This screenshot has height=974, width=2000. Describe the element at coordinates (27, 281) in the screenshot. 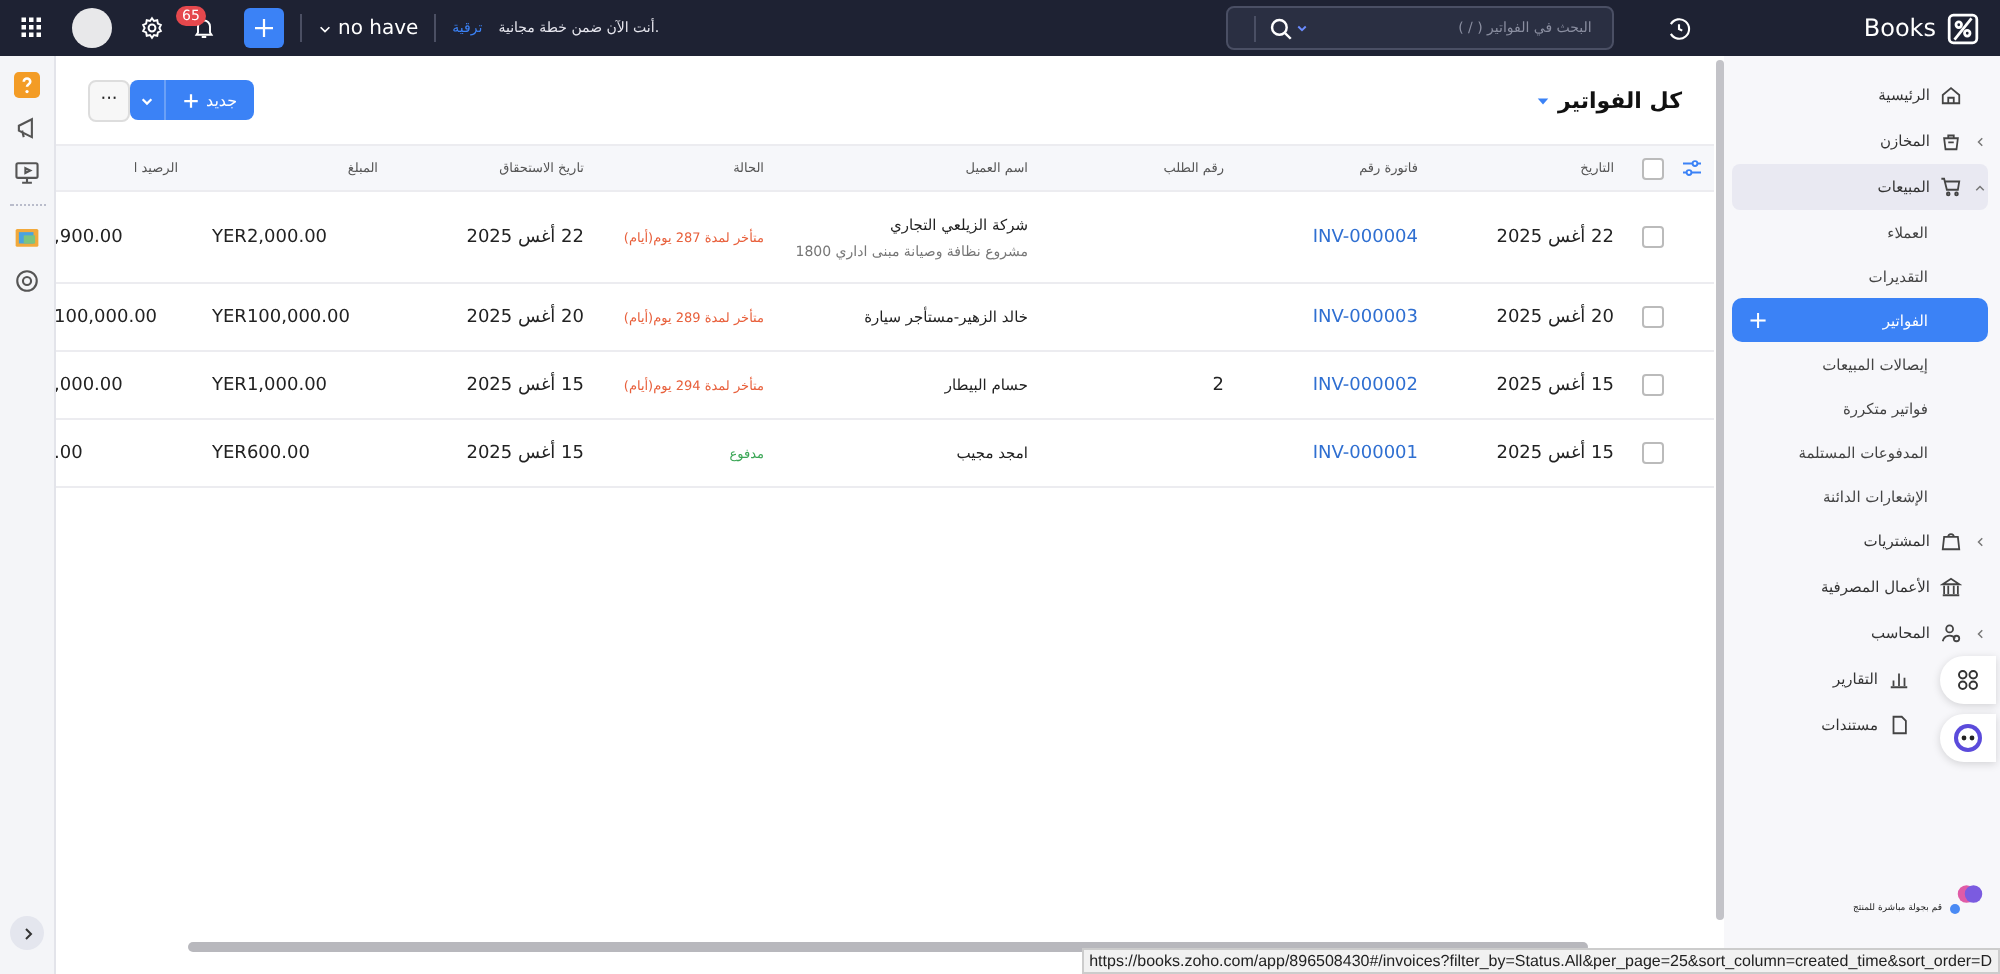

I see `support-icon` at that location.